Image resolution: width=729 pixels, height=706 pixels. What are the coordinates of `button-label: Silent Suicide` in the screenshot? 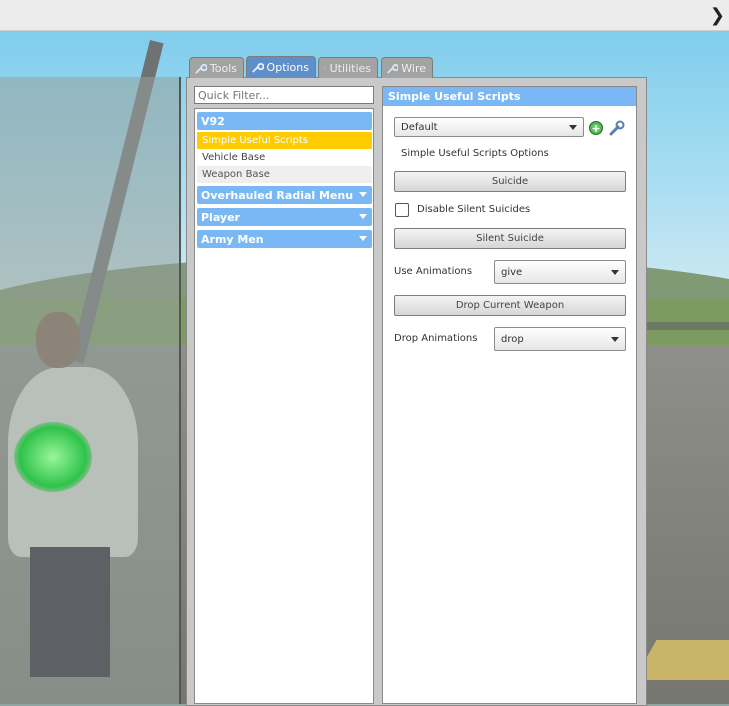 It's located at (510, 238).